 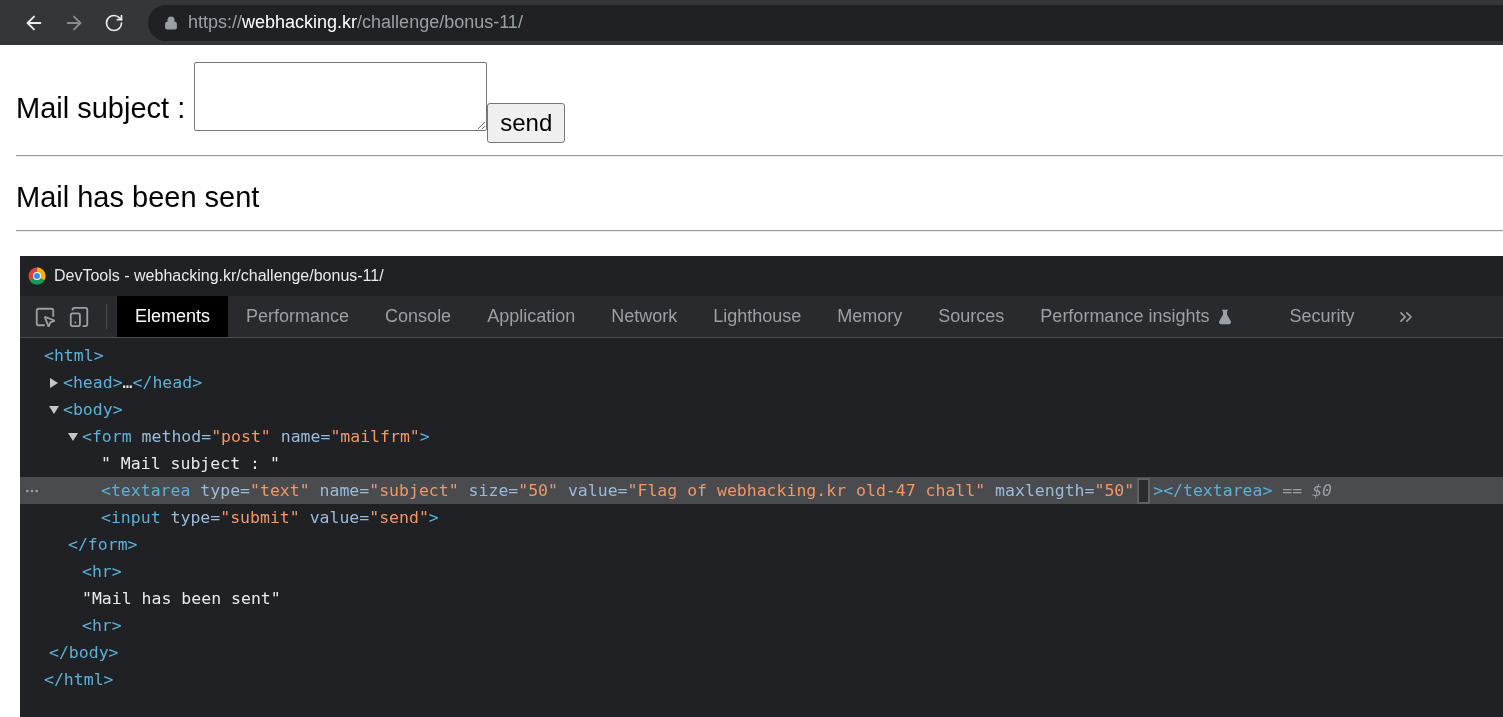 I want to click on browser-logo-icon, so click(x=37, y=276).